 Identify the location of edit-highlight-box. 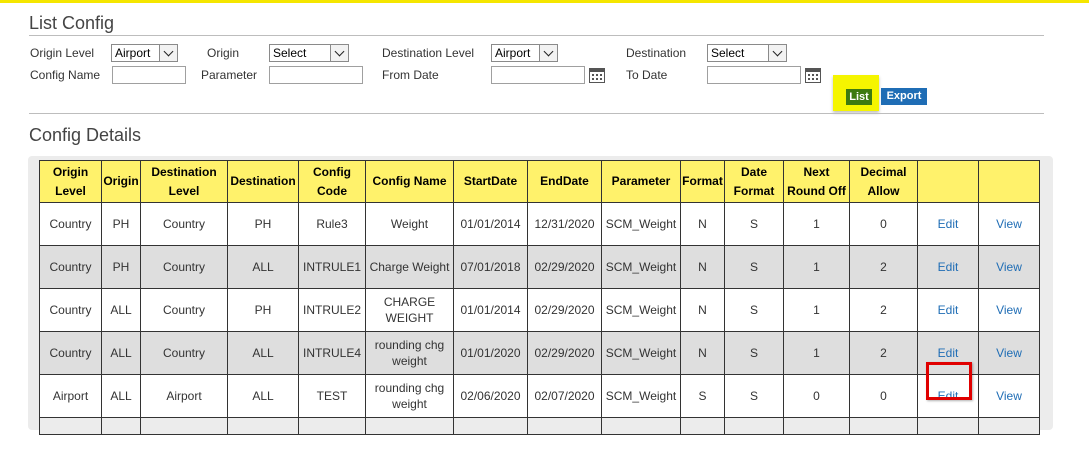
(949, 381).